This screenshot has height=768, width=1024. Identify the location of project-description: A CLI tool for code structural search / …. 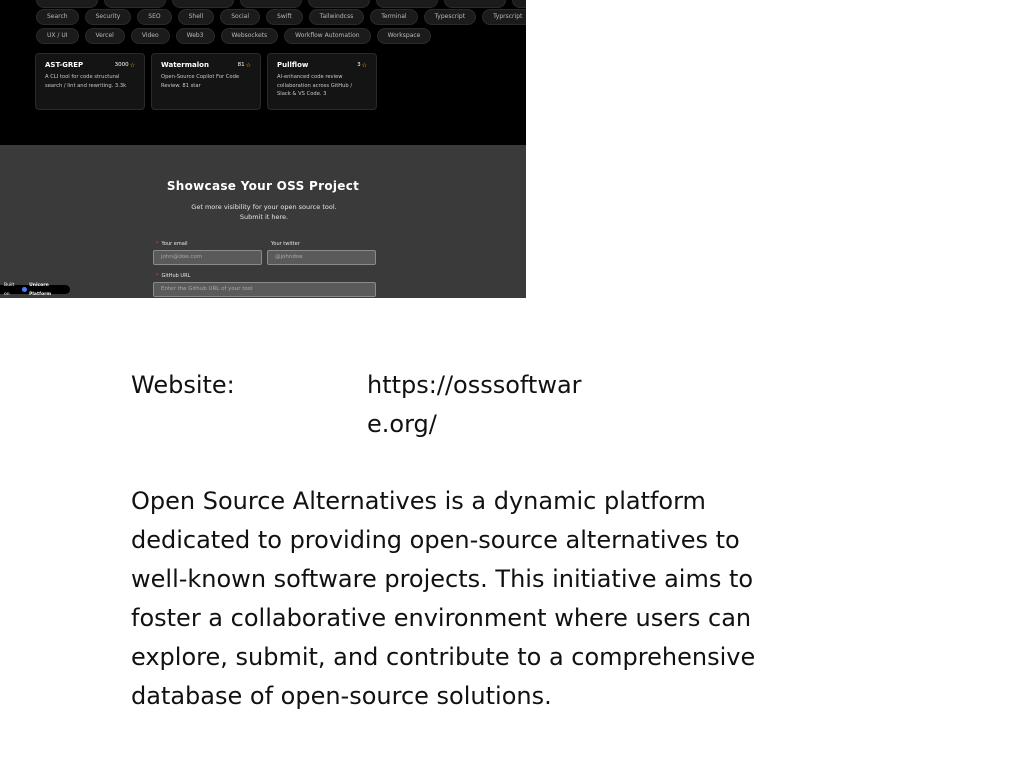
(86, 81).